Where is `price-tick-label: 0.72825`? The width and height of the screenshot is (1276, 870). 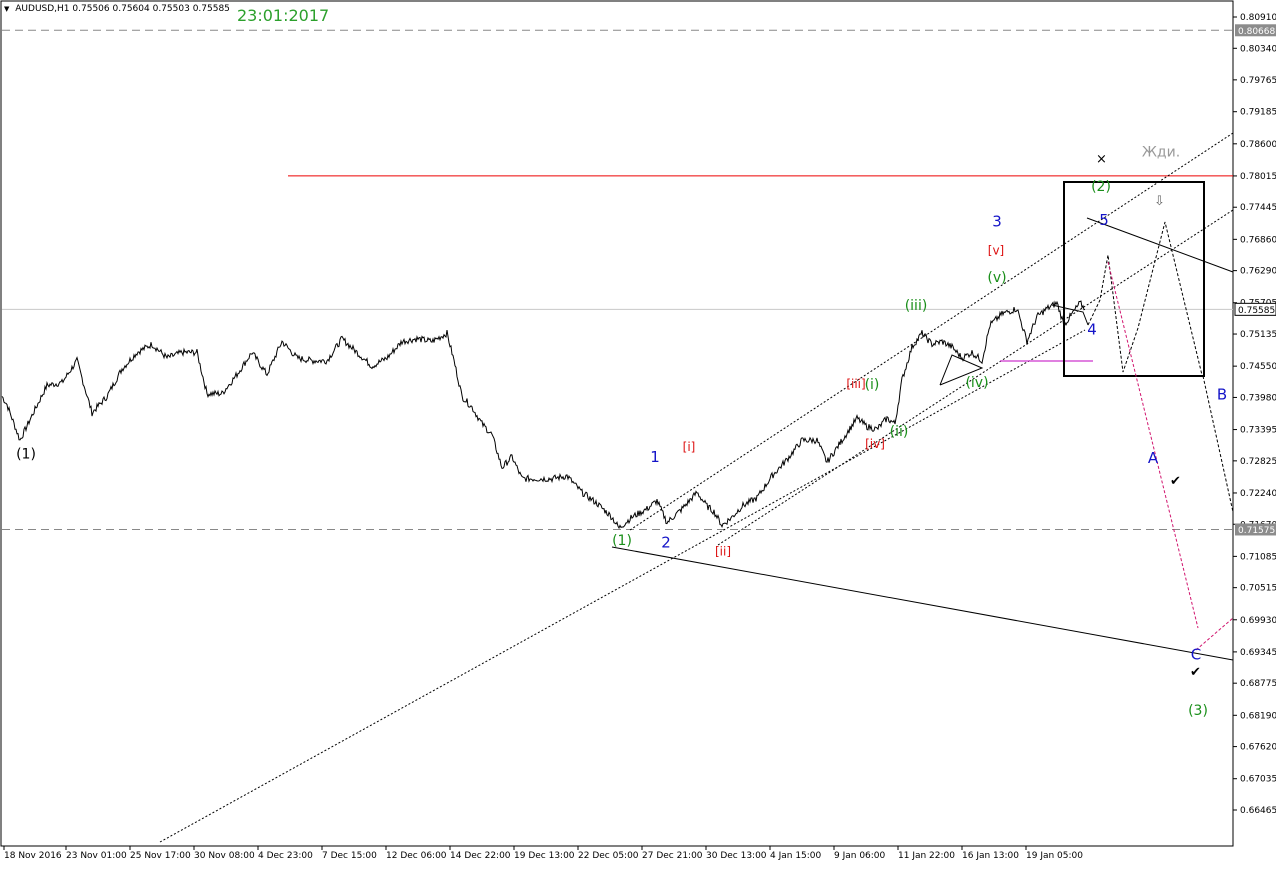
price-tick-label: 0.72825 is located at coordinates (1258, 462).